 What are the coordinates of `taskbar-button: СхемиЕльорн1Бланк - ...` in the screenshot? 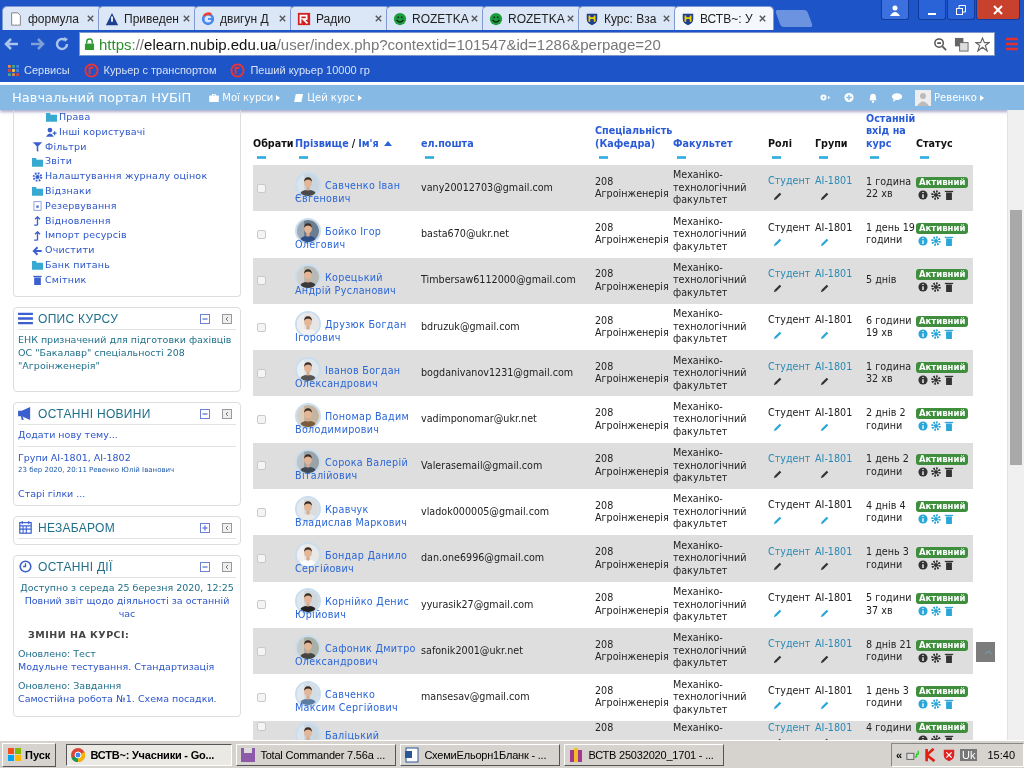 It's located at (480, 754).